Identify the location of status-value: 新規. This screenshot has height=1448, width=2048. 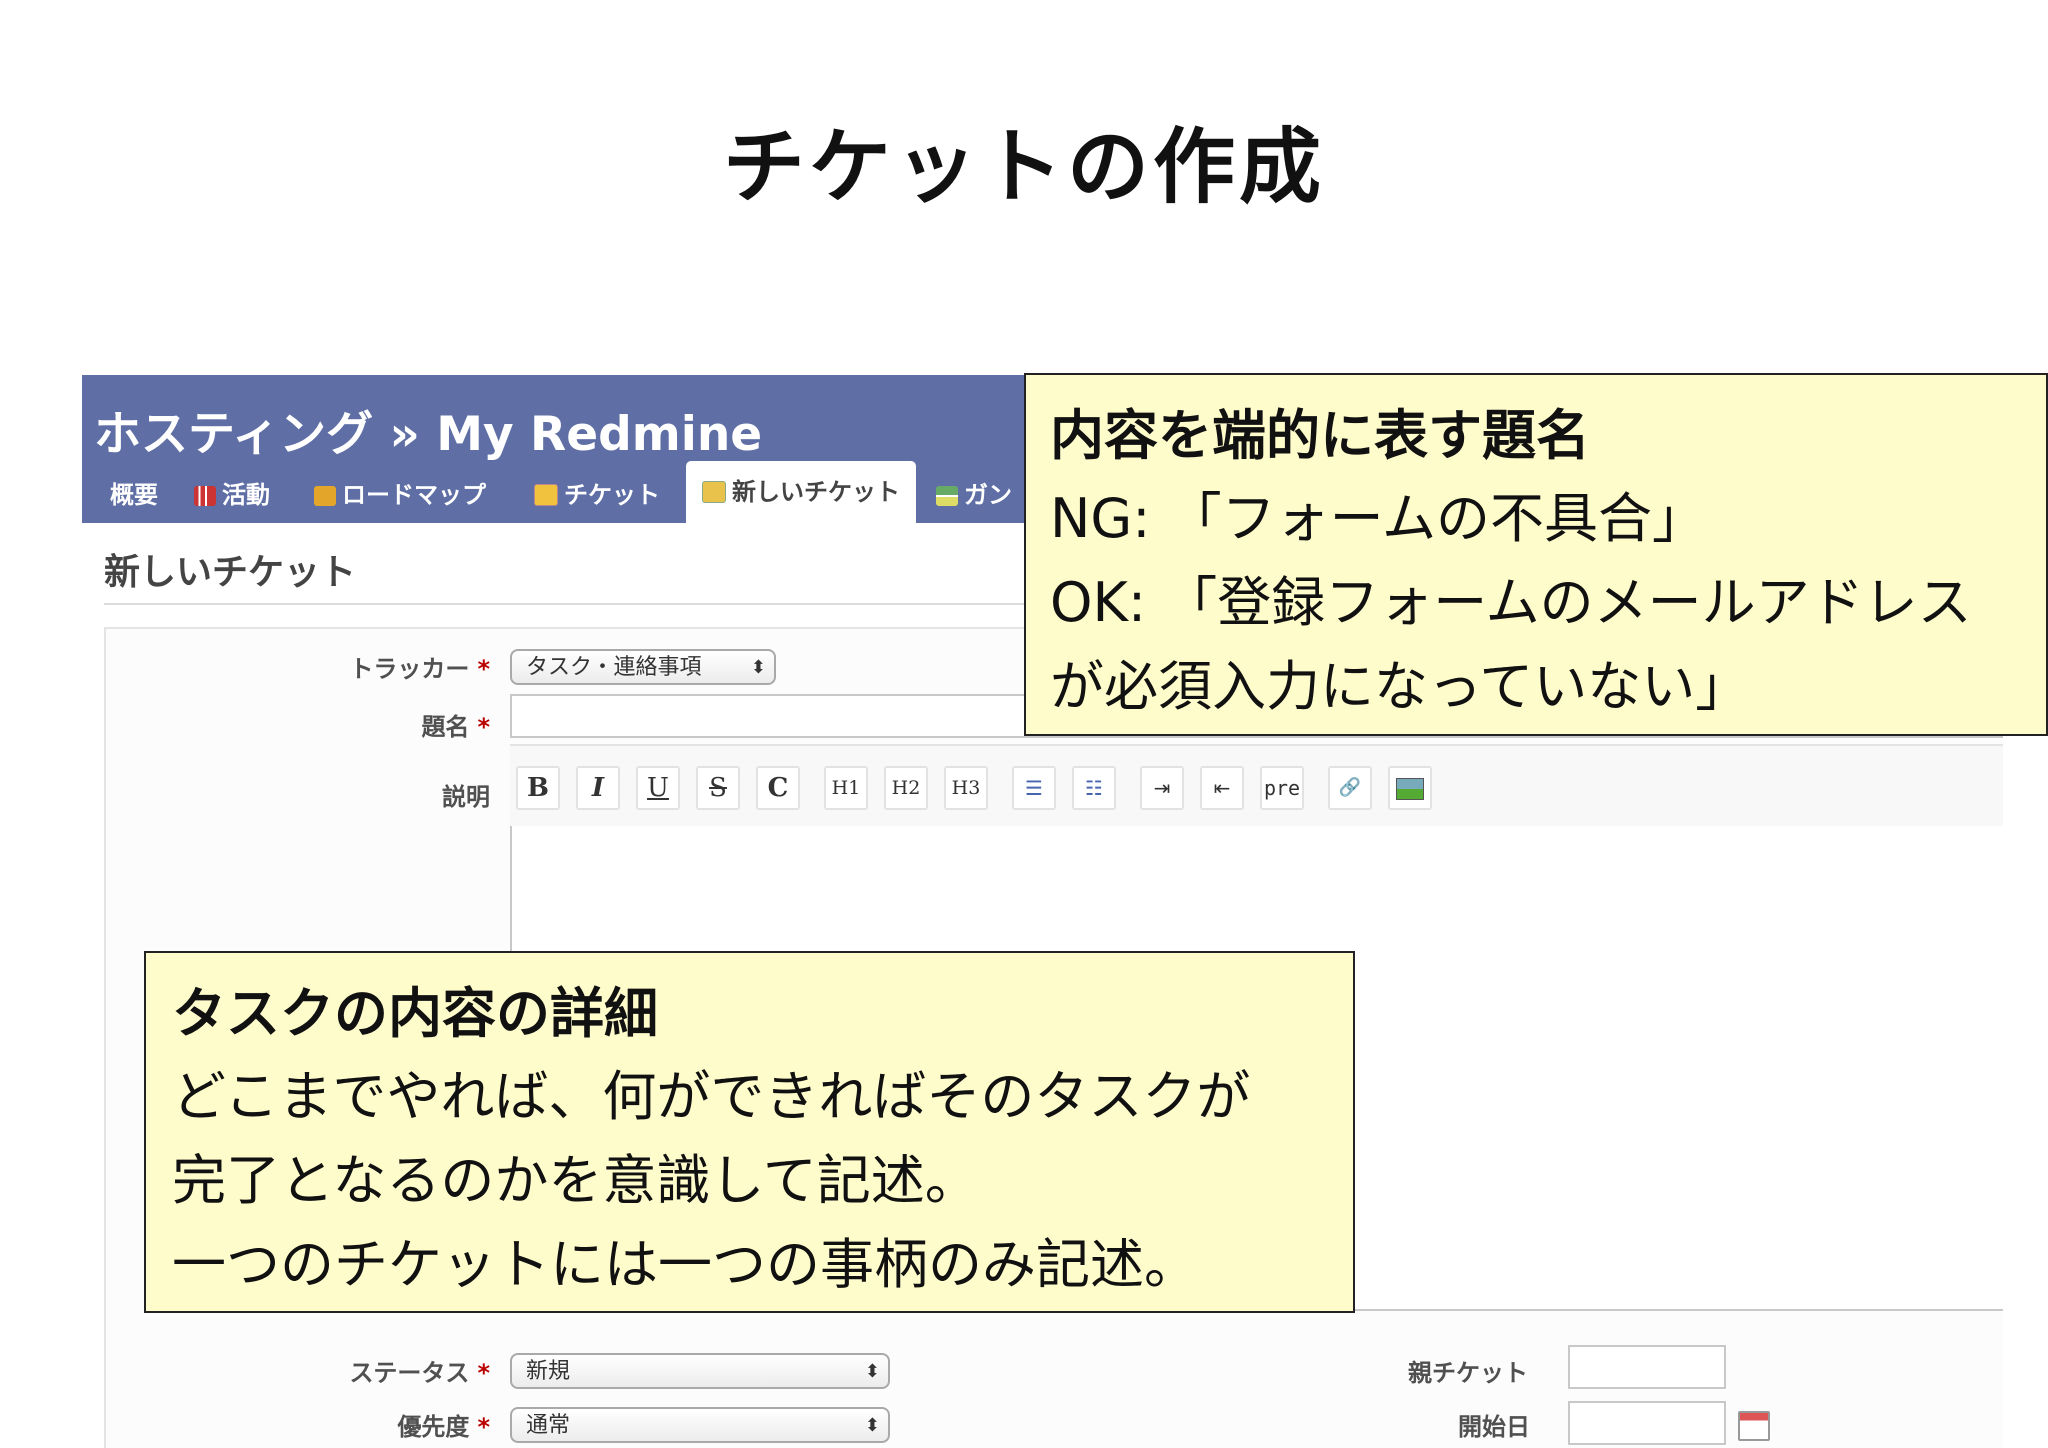
(548, 1371).